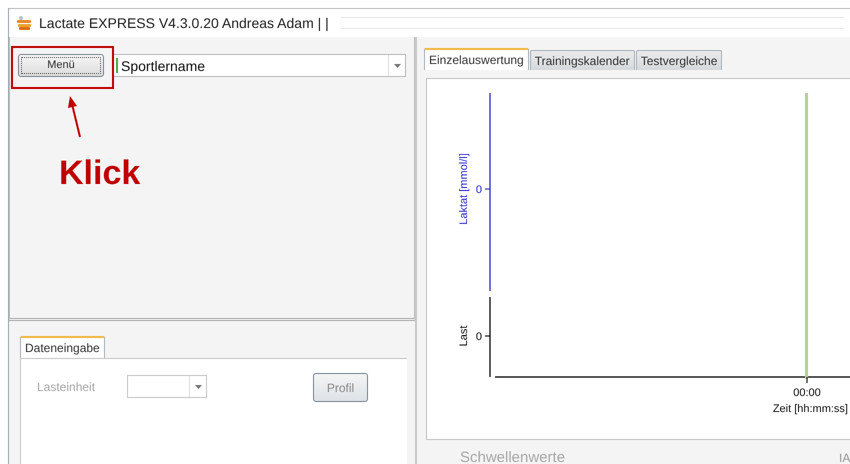 This screenshot has width=850, height=464. Describe the element at coordinates (61, 65) in the screenshot. I see `menu-button: Menü` at that location.